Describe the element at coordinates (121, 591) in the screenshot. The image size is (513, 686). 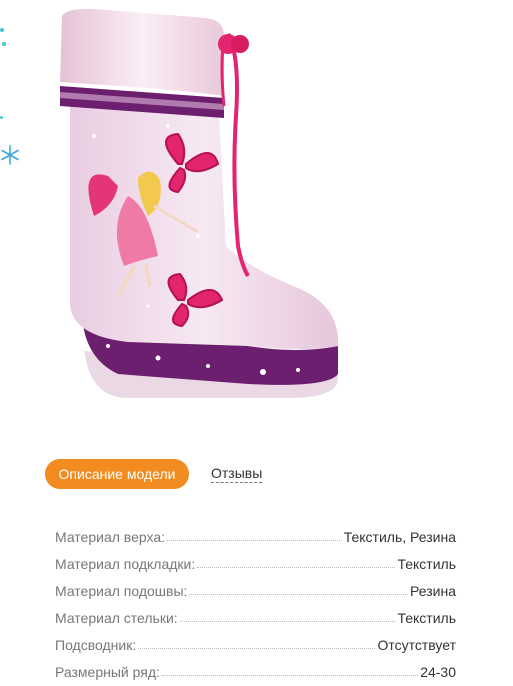
I see `spec-label: Материал подошвы:` at that location.